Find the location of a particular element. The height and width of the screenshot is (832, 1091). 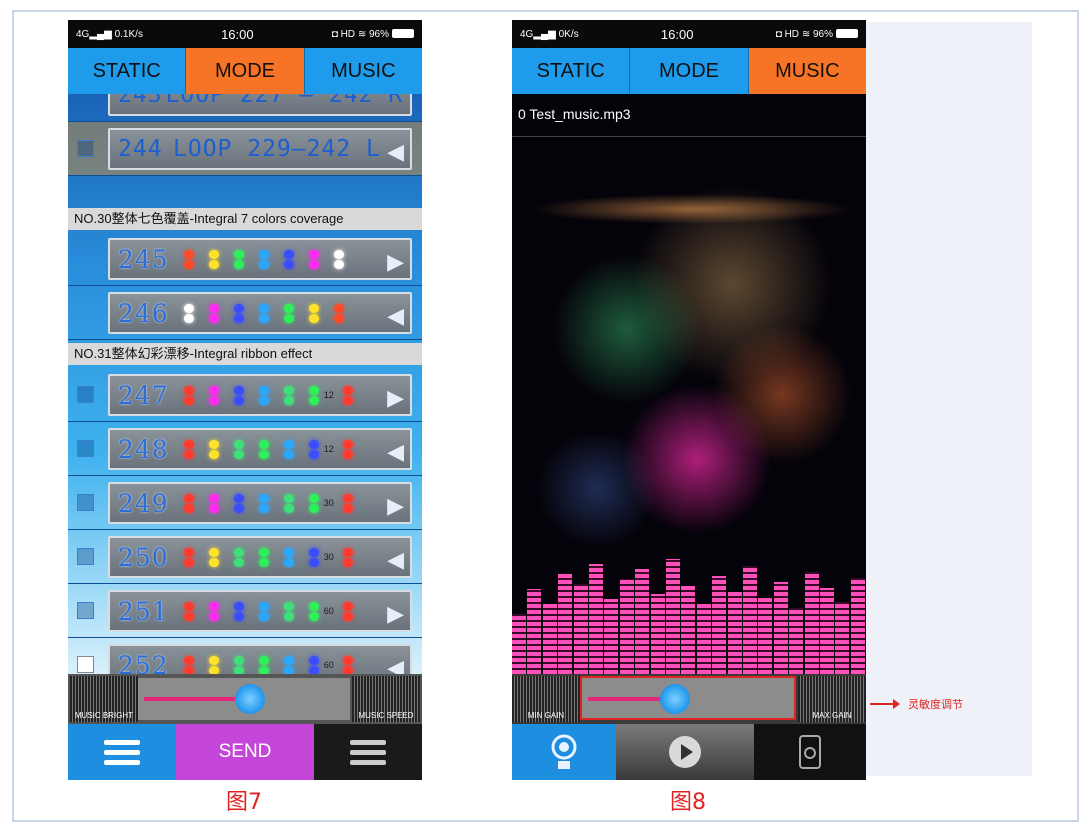

mode-number: 250 is located at coordinates (143, 557).